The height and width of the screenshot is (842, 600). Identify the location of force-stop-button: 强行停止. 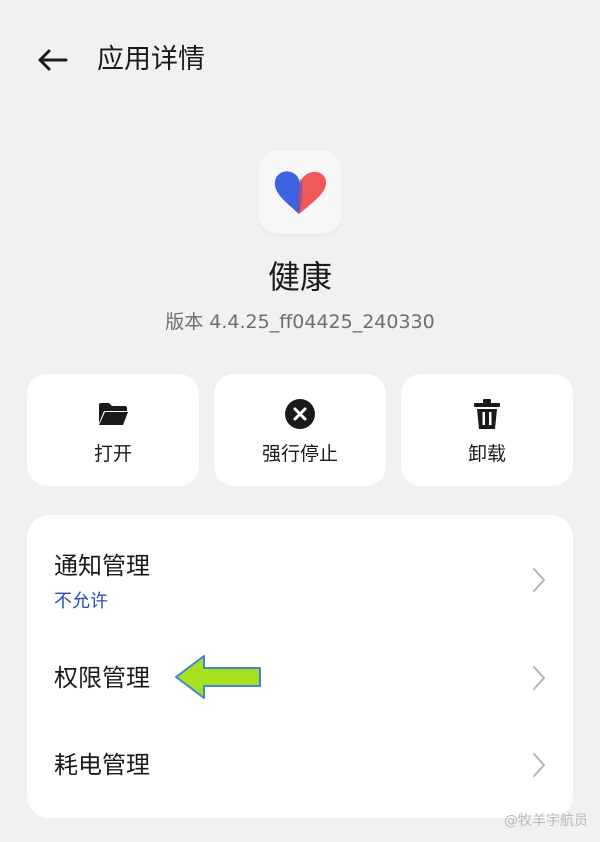
(300, 430).